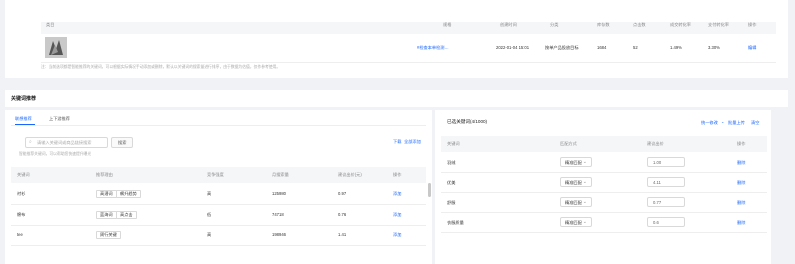  I want to click on product-clicks: 52, so click(635, 47).